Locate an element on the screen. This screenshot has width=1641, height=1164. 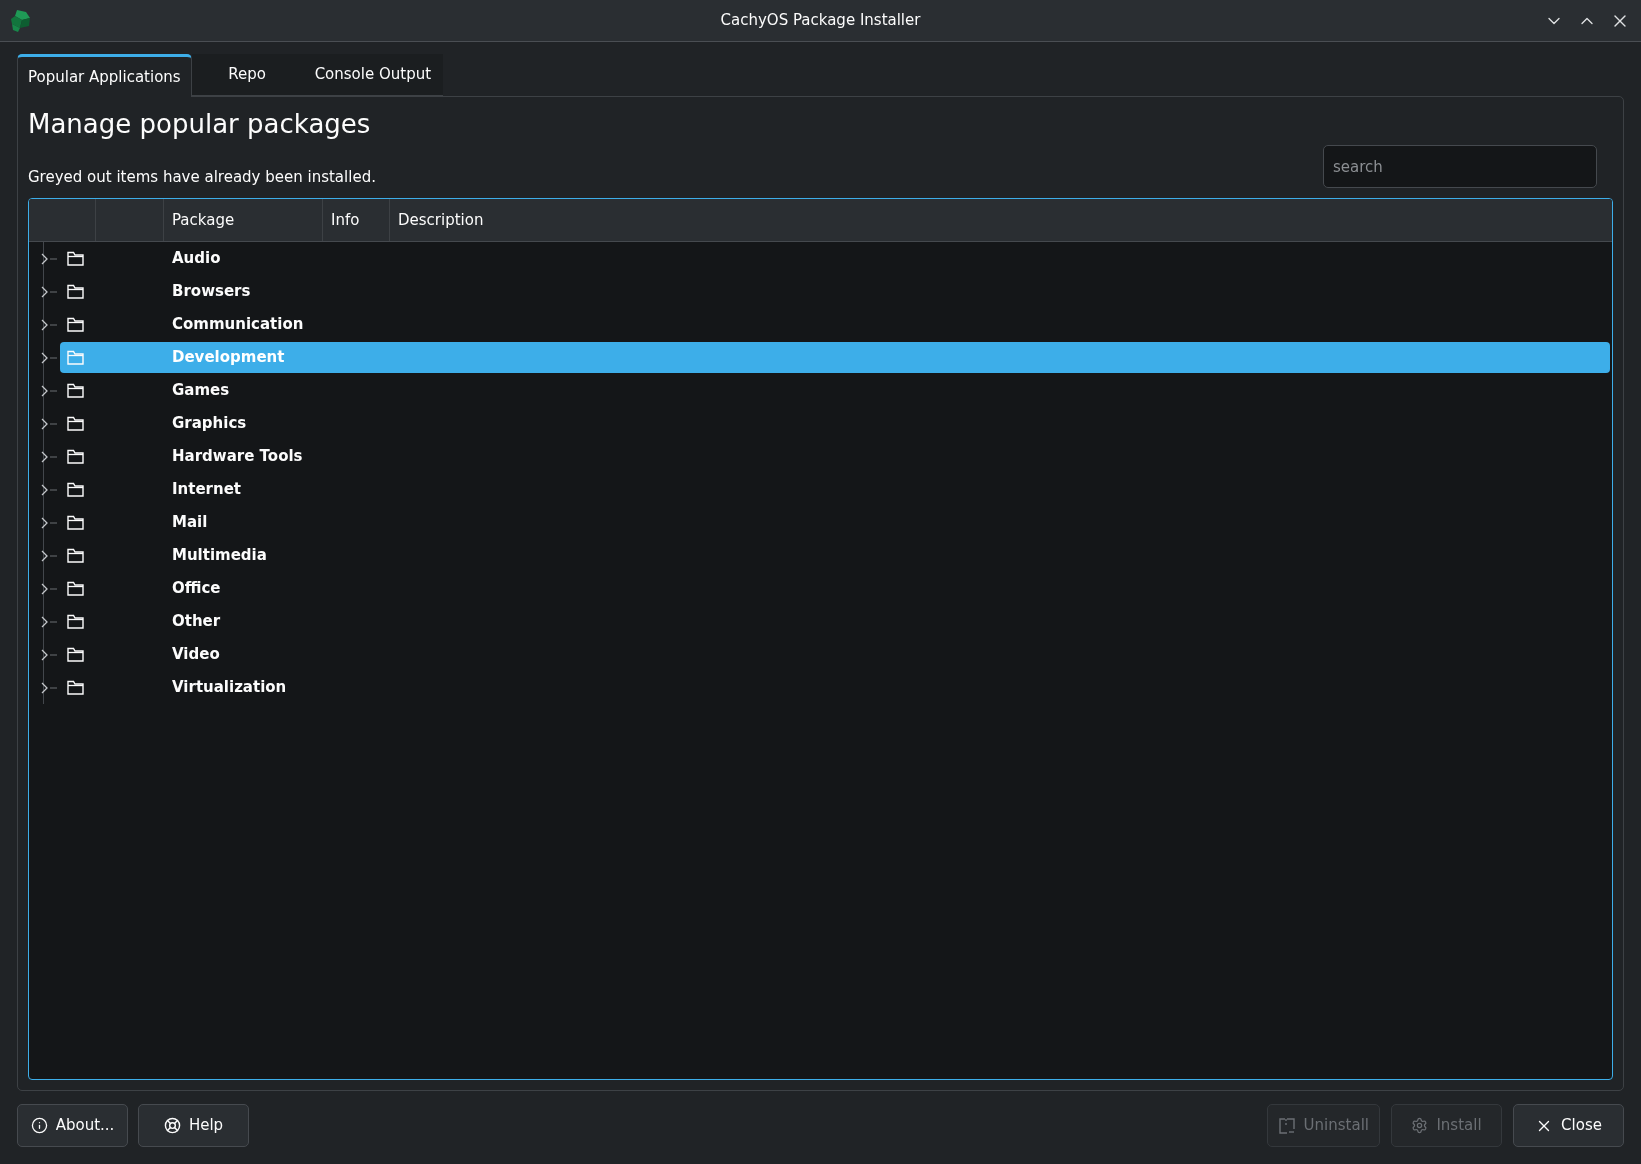
tree-item: Games is located at coordinates (835, 390).